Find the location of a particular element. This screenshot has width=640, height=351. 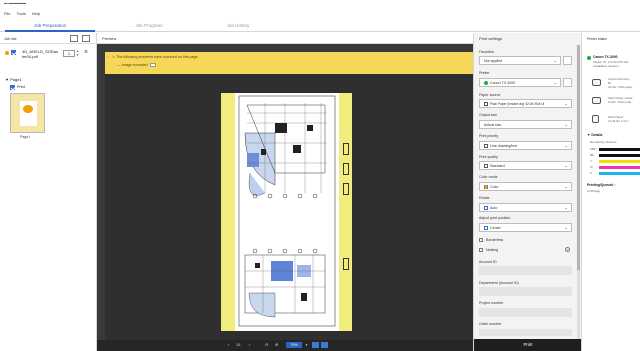

print-row: Print is located at coordinates (30, 88).